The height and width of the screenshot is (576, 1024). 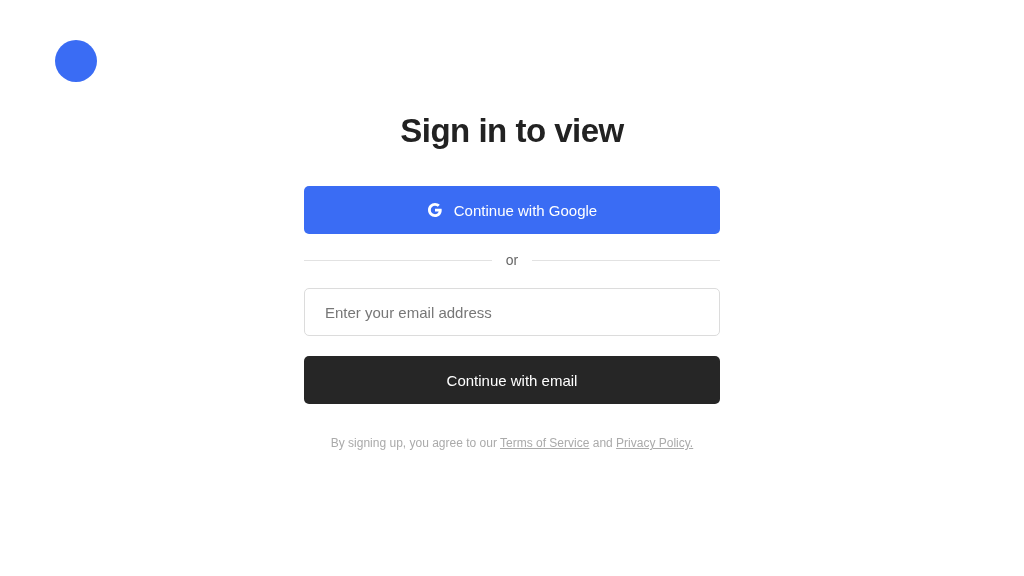 I want to click on legal-notice: By signing up, you agree to our Terms of Service and Privacy Policy., so click(x=512, y=443).